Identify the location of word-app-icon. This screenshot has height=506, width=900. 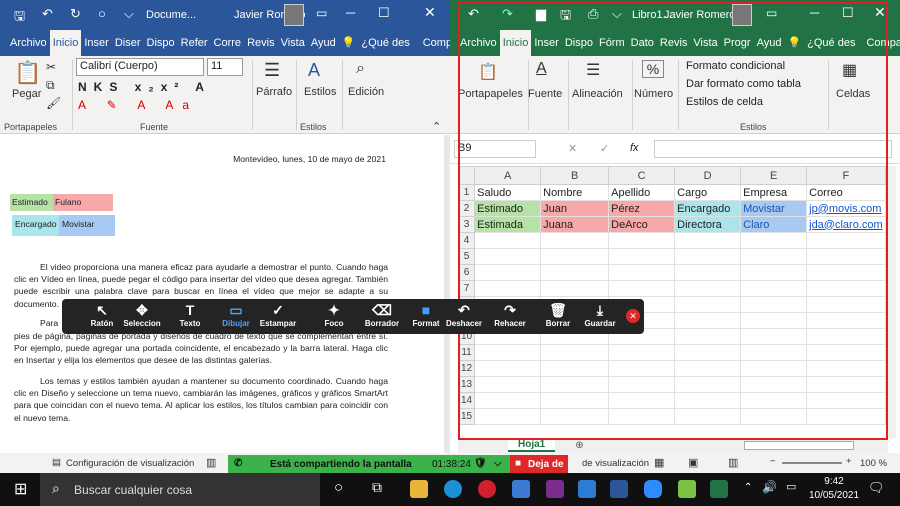
(619, 489).